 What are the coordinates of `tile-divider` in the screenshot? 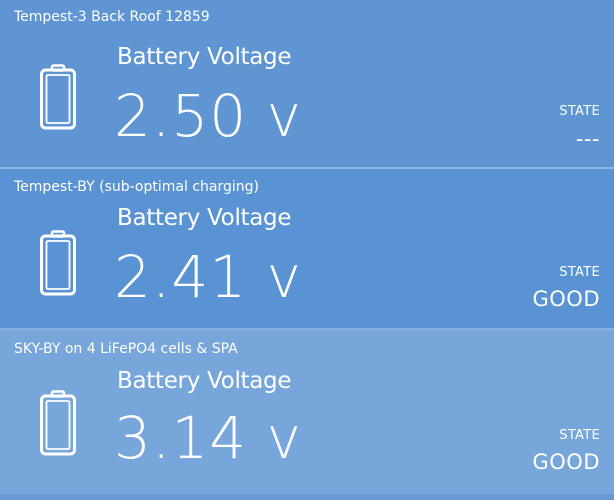 It's located at (307, 497).